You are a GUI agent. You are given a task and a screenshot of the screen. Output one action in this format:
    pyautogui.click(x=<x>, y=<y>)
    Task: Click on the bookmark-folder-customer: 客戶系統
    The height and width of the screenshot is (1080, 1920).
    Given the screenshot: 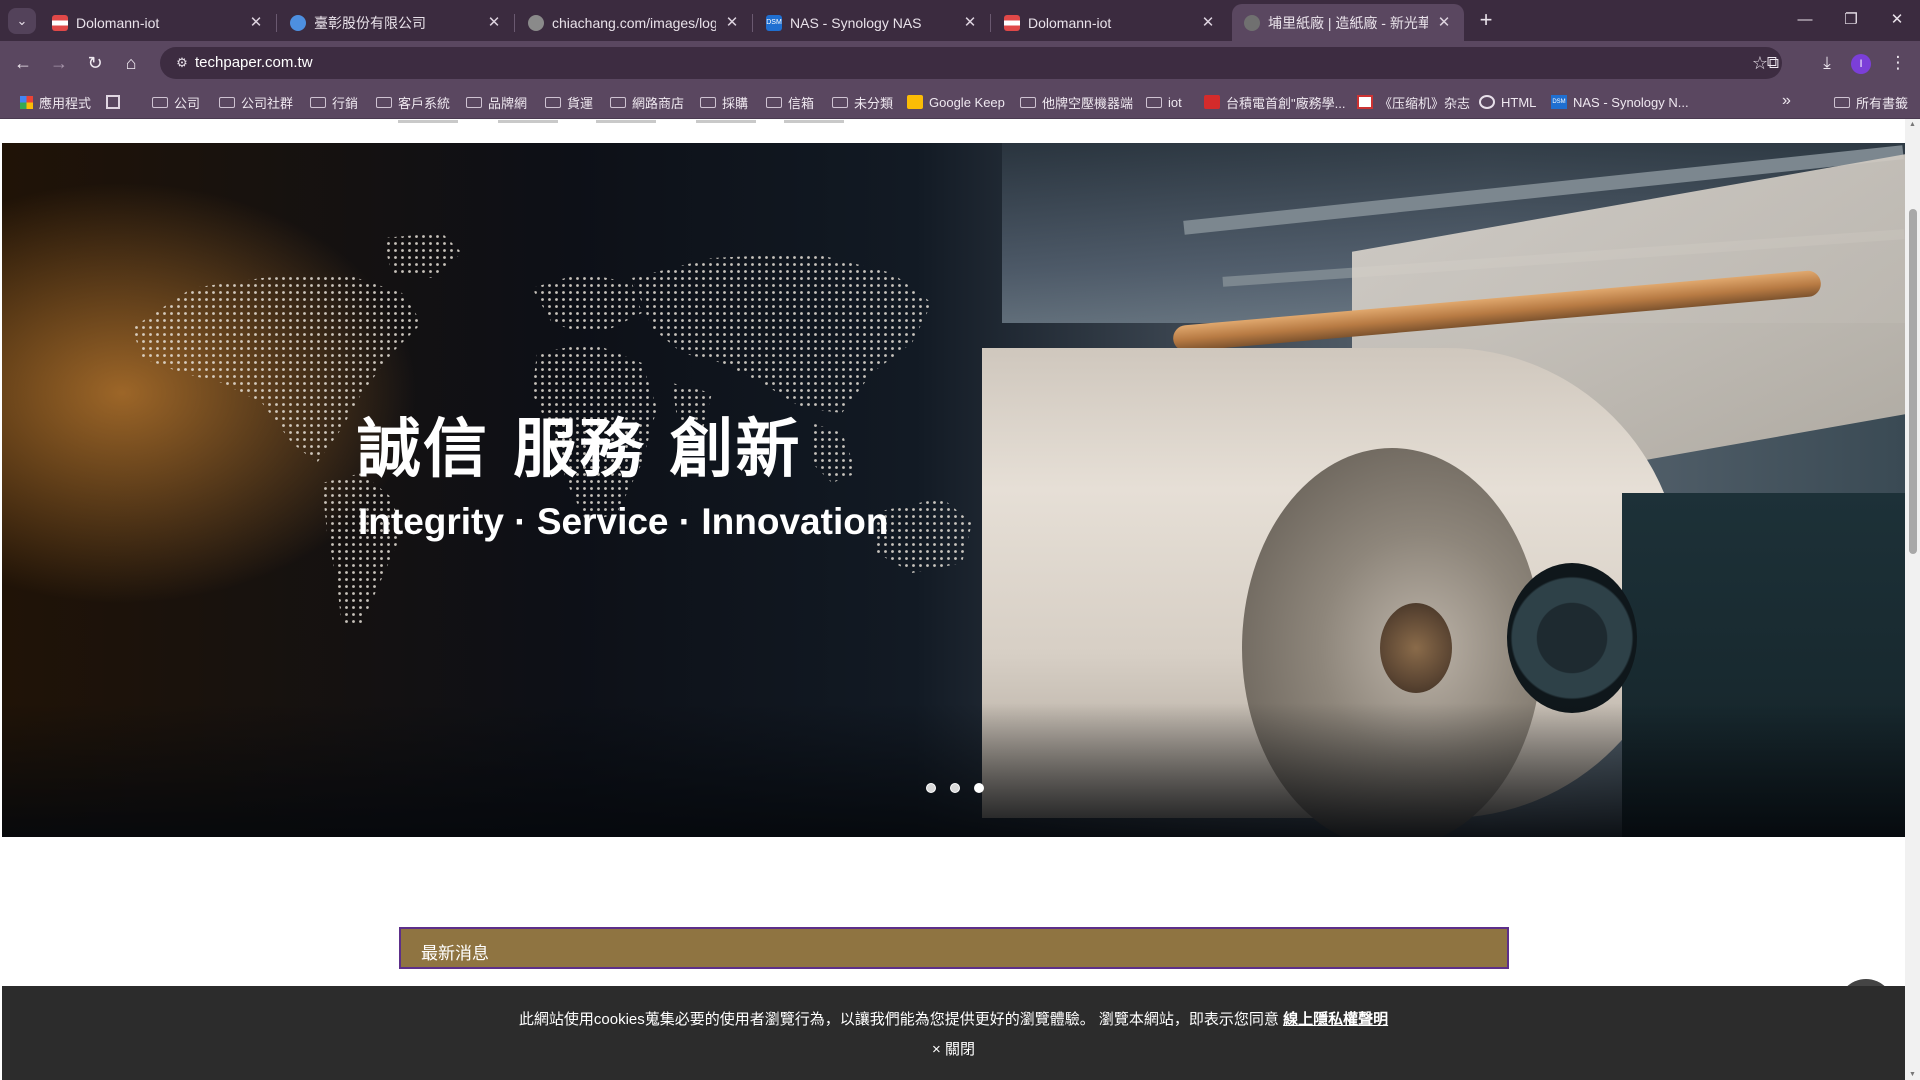 What is the action you would take?
    pyautogui.click(x=413, y=102)
    